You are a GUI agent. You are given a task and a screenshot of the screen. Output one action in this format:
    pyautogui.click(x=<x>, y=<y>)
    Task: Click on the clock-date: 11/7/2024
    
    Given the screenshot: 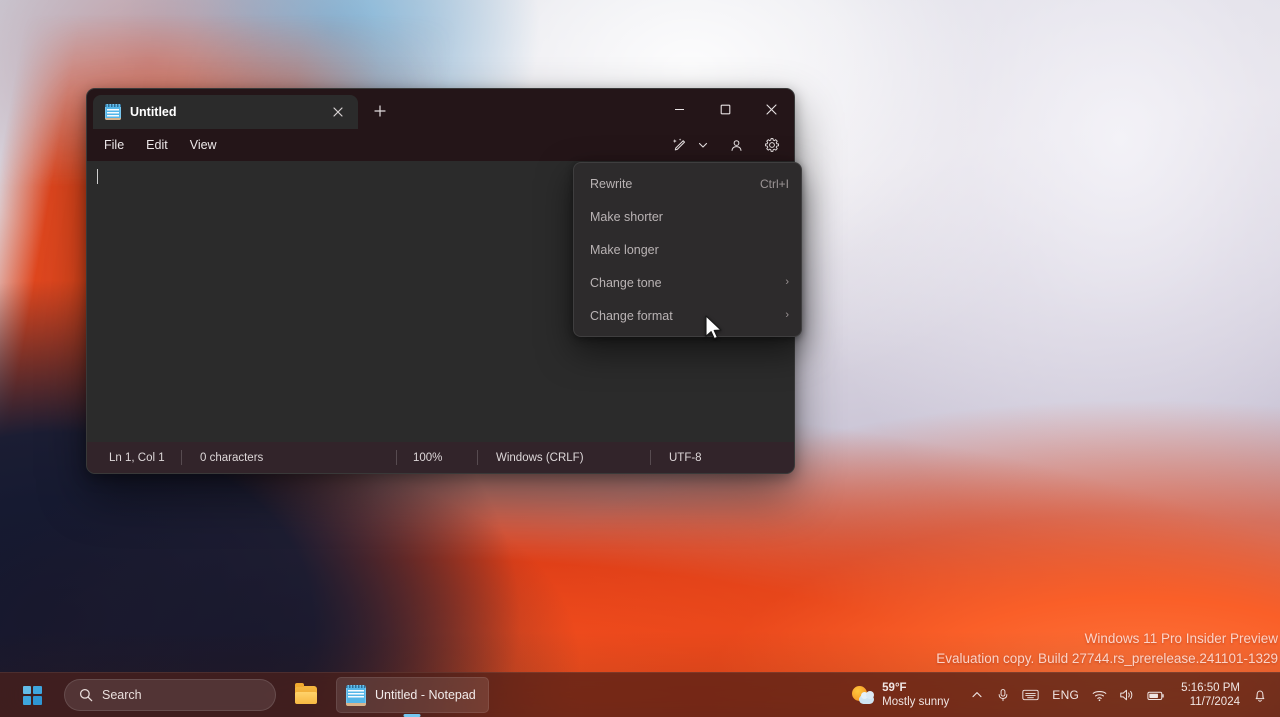 What is the action you would take?
    pyautogui.click(x=1214, y=702)
    